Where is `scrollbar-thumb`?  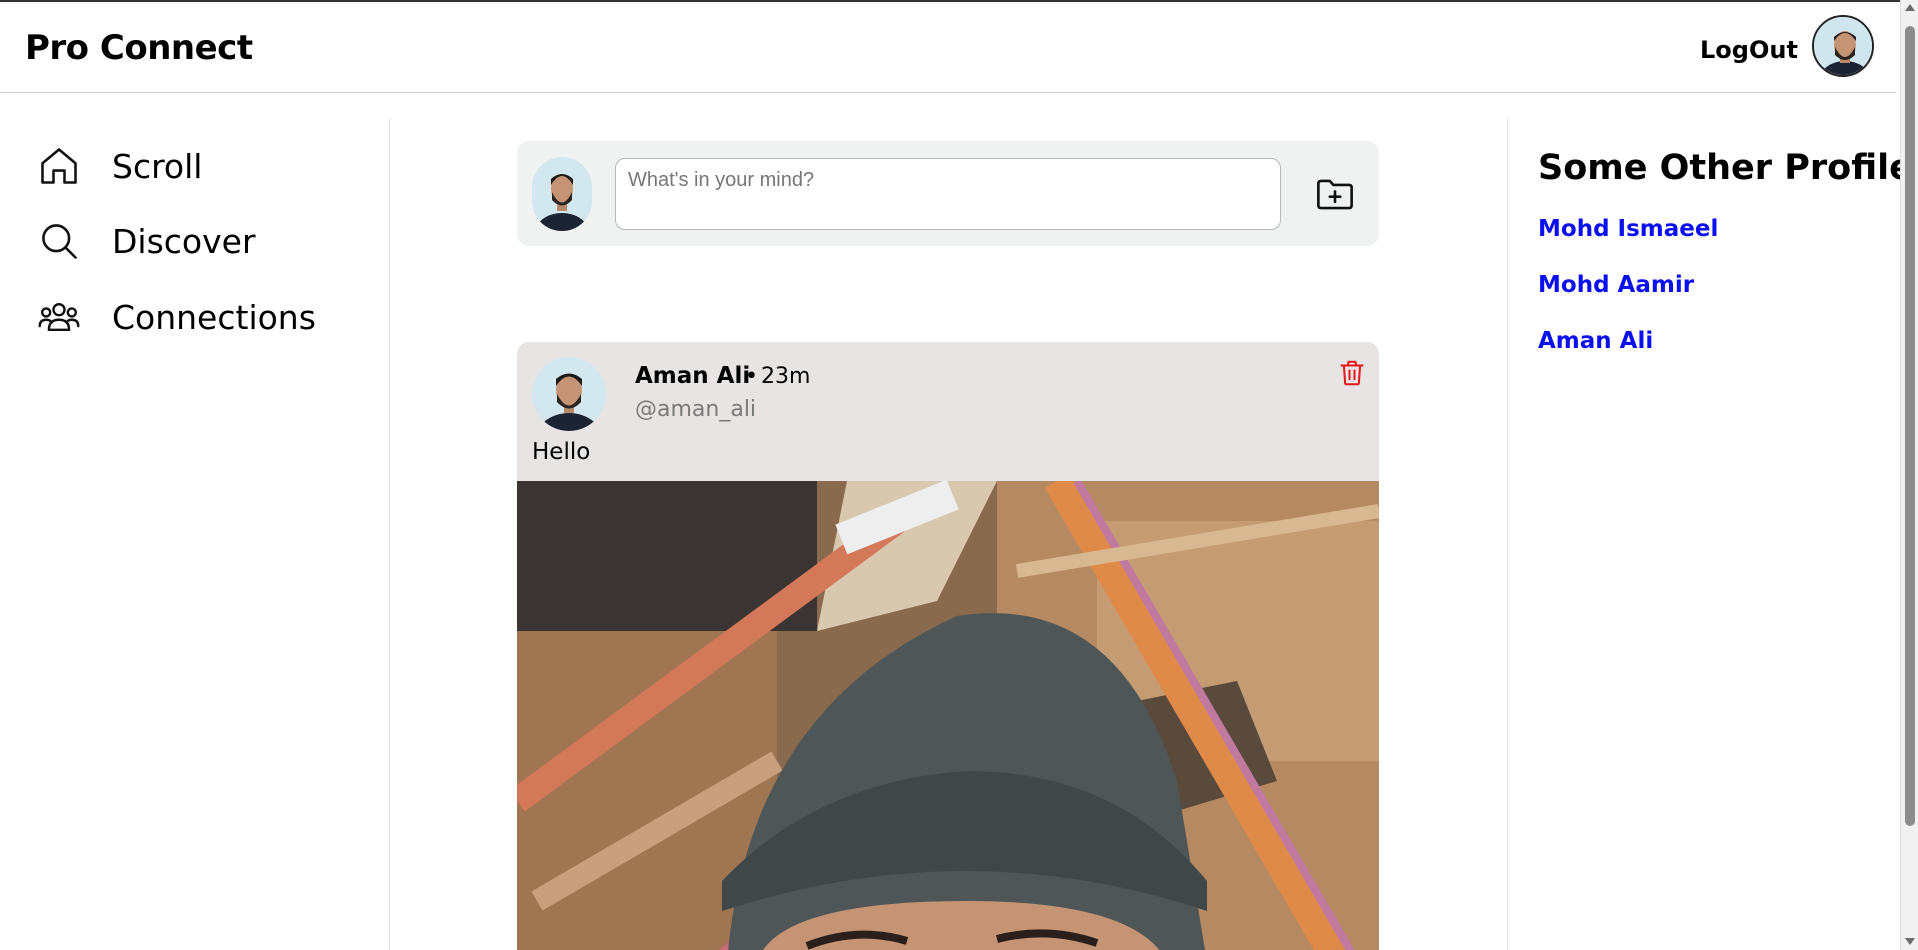
scrollbar-thumb is located at coordinates (1910, 426).